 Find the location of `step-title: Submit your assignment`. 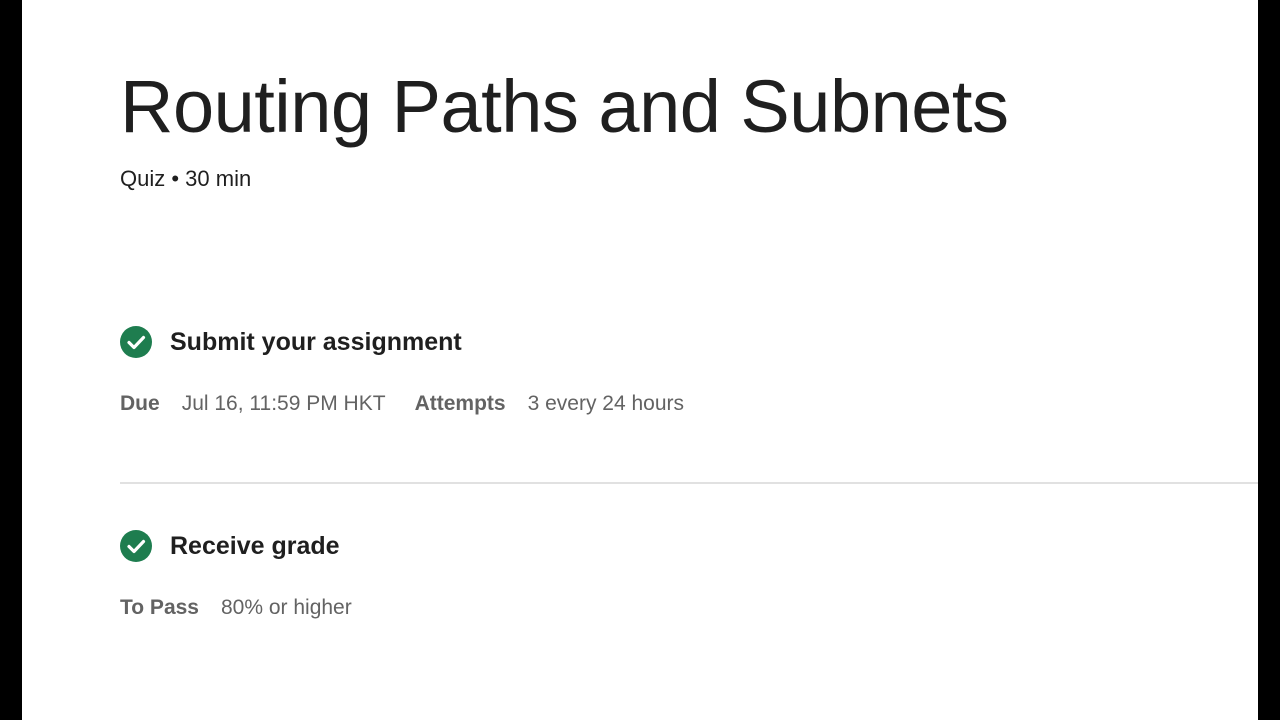

step-title: Submit your assignment is located at coordinates (316, 341).